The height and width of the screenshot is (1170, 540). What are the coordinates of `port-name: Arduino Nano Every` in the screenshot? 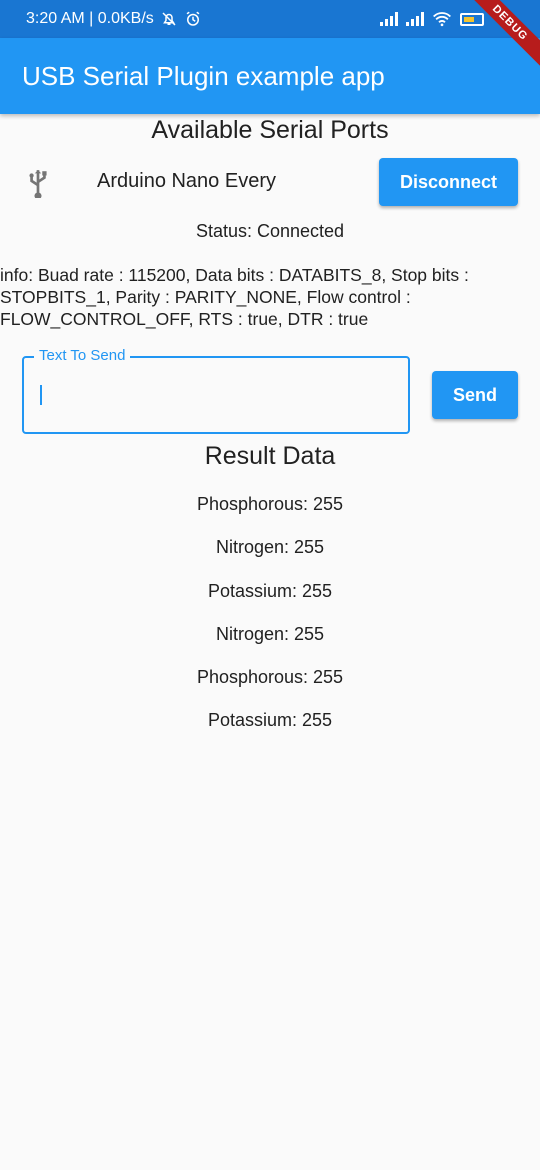 It's located at (186, 181).